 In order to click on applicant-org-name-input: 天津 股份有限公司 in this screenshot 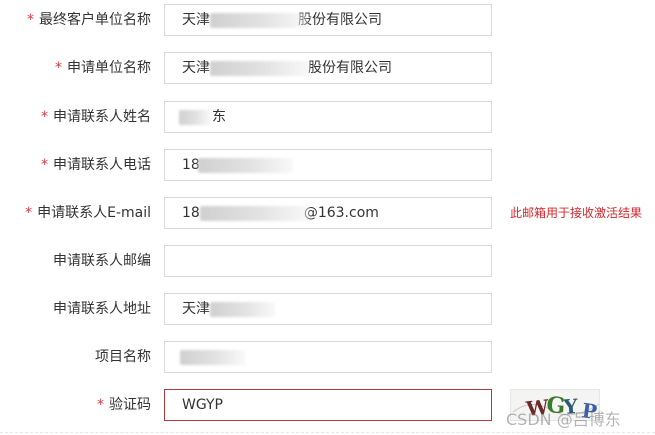, I will do `click(328, 68)`.